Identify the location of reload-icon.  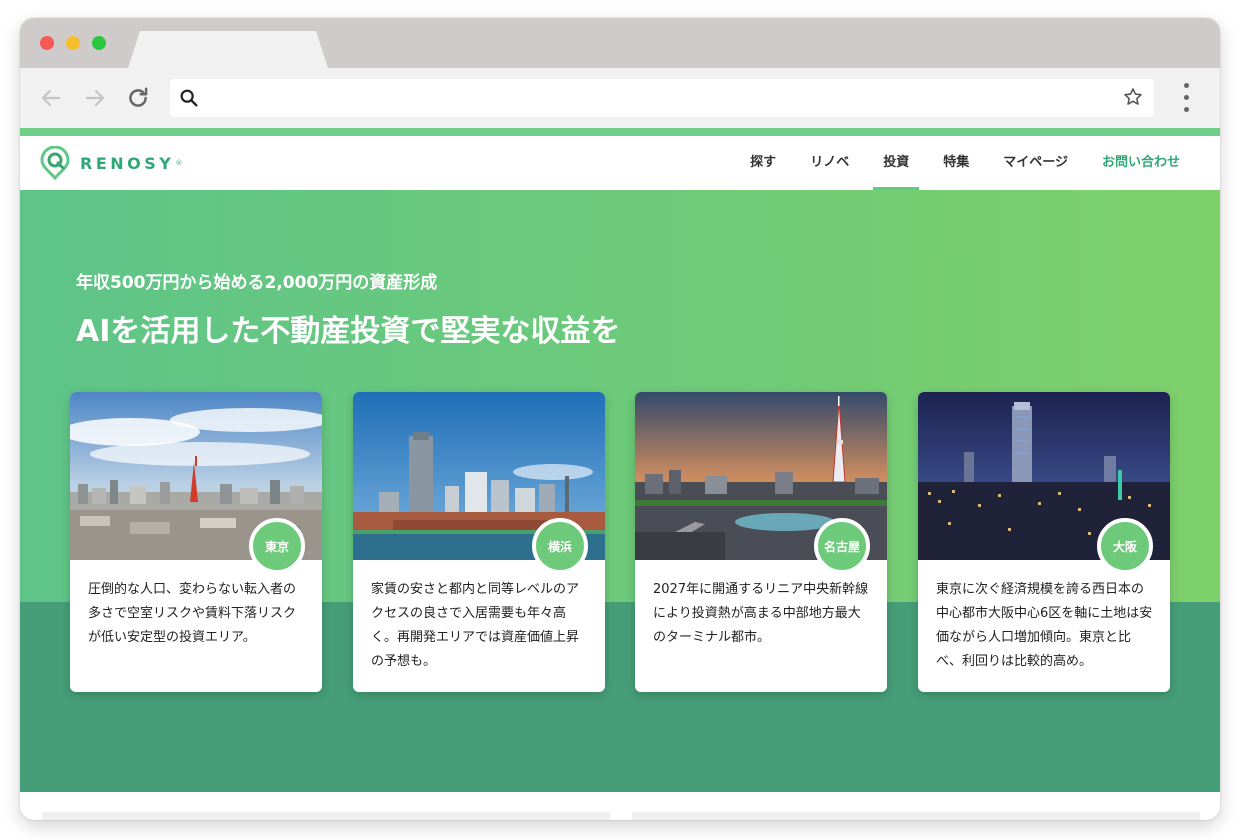
(138, 97).